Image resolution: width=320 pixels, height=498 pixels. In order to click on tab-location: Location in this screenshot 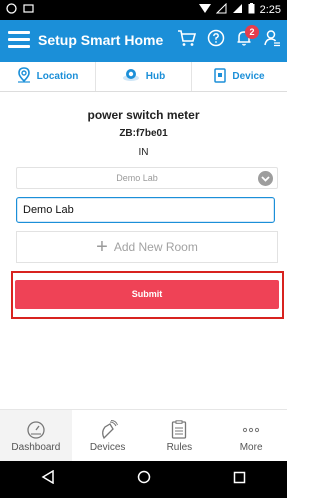, I will do `click(48, 76)`.